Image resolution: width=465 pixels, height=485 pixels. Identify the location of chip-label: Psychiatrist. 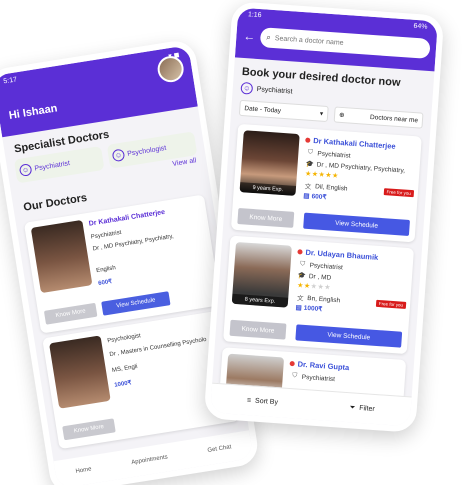
(274, 90).